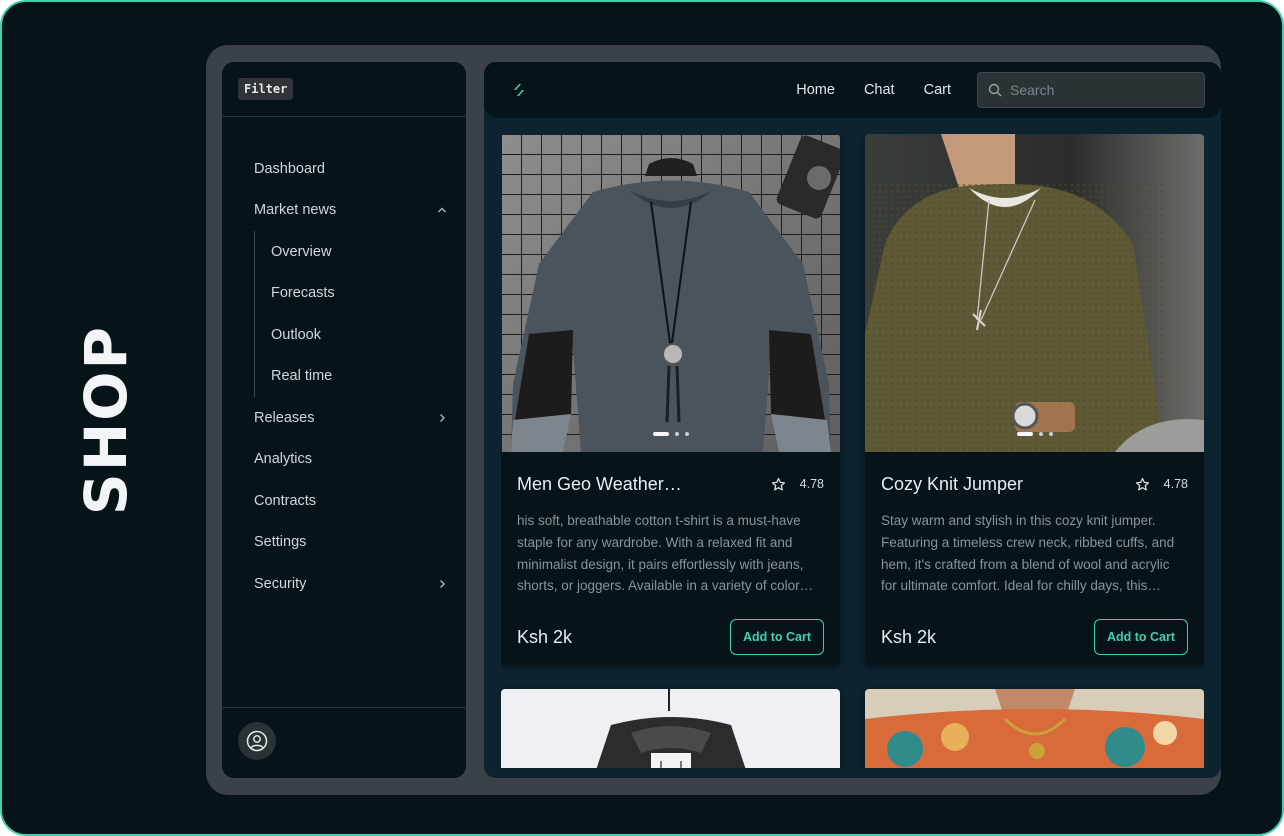 This screenshot has height=836, width=1284. Describe the element at coordinates (302, 376) in the screenshot. I see `sidebar-subitem-label: Real time` at that location.